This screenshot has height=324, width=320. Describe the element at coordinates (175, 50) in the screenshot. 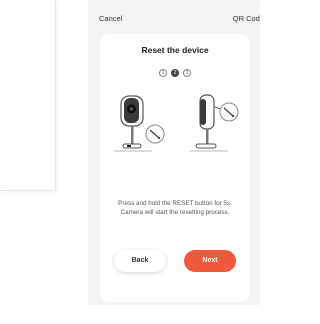

I see `page-title: Reset the device` at that location.